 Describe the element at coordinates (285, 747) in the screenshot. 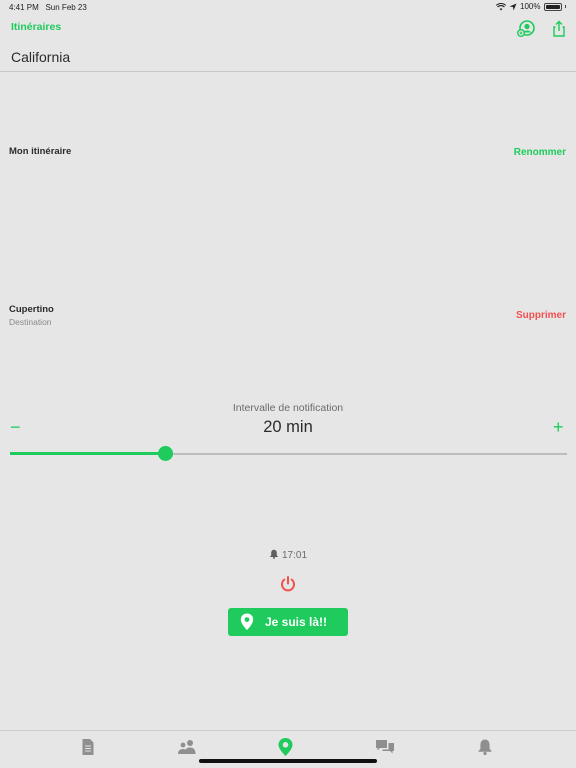

I see `location-pin-tab-icon` at that location.